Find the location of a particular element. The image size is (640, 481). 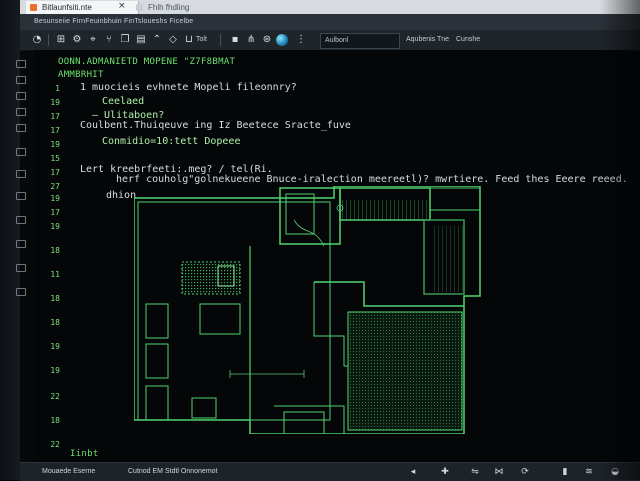

line-number: 15 is located at coordinates (55, 158).